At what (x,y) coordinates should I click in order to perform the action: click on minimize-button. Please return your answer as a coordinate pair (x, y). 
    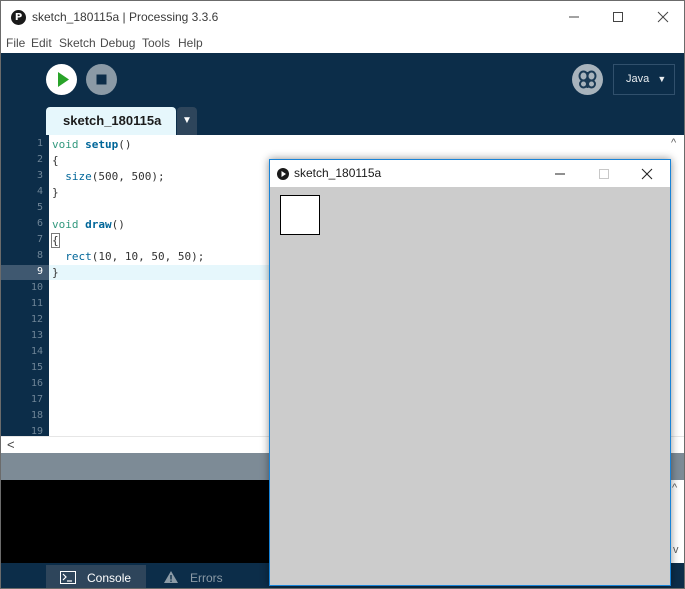
    Looking at the image, I should click on (574, 16).